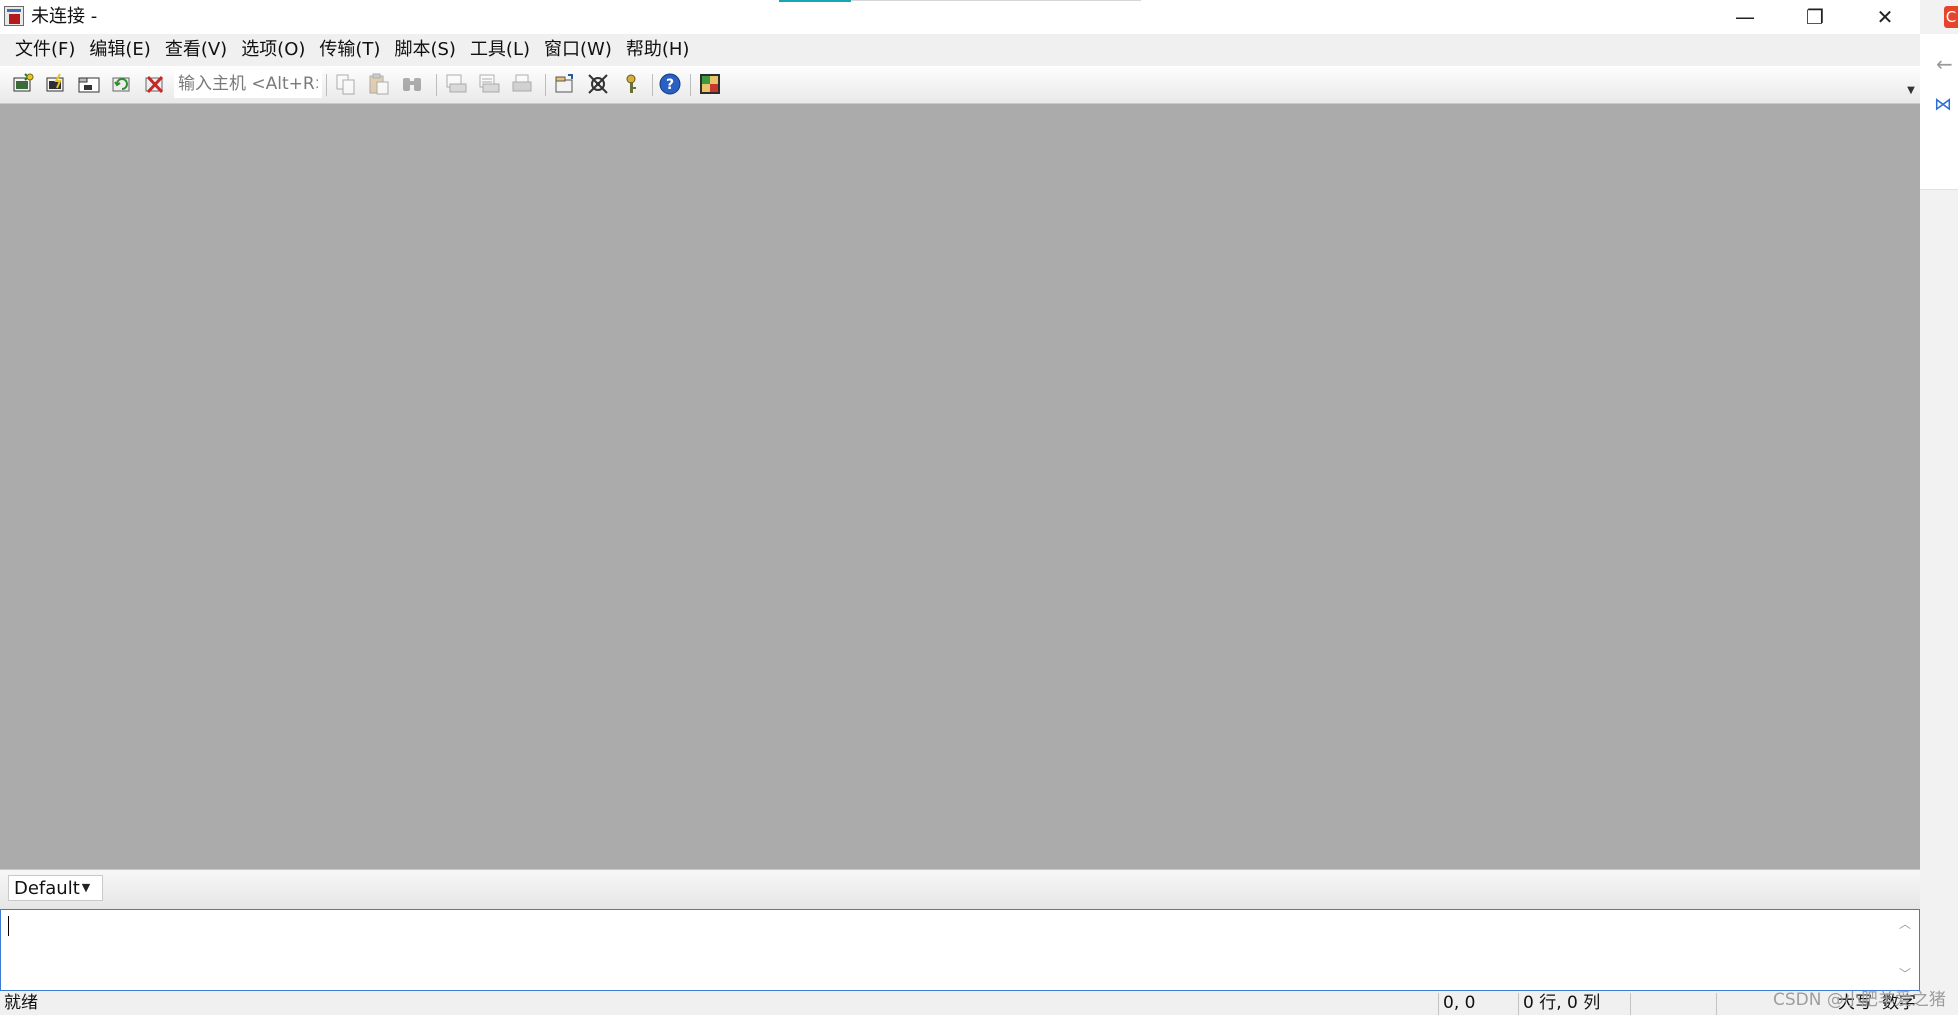 The image size is (1958, 1015). I want to click on menu-transfer: 传输(T), so click(349, 50).